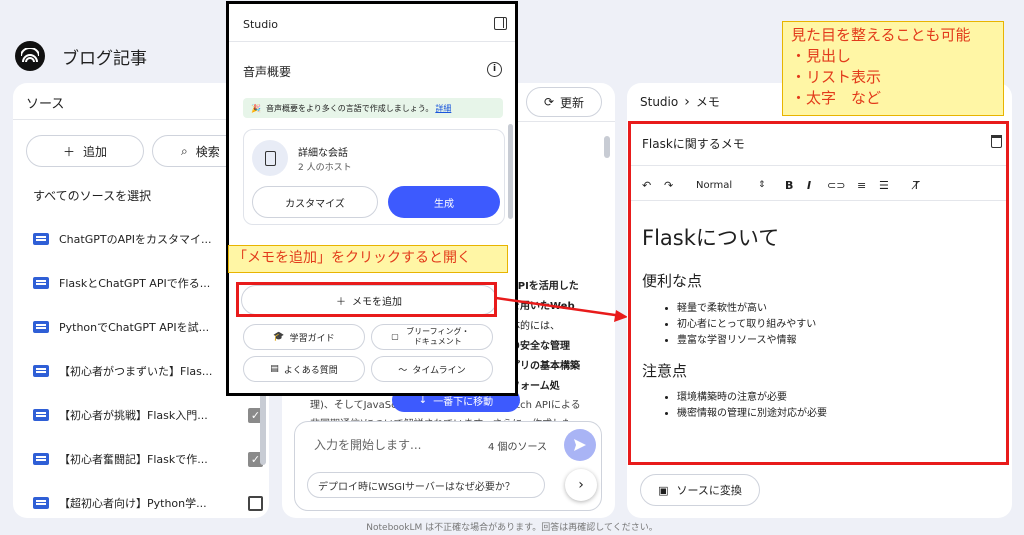  Describe the element at coordinates (444, 202) in the screenshot. I see `generate-button: 生成` at that location.